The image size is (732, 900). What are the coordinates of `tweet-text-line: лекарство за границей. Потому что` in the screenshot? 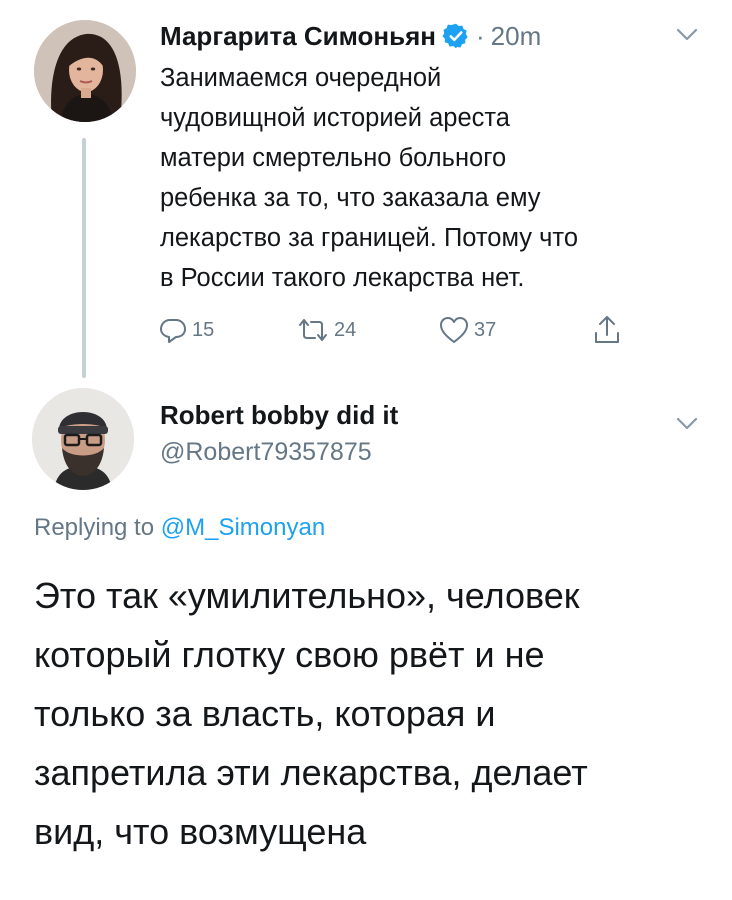 It's located at (369, 238).